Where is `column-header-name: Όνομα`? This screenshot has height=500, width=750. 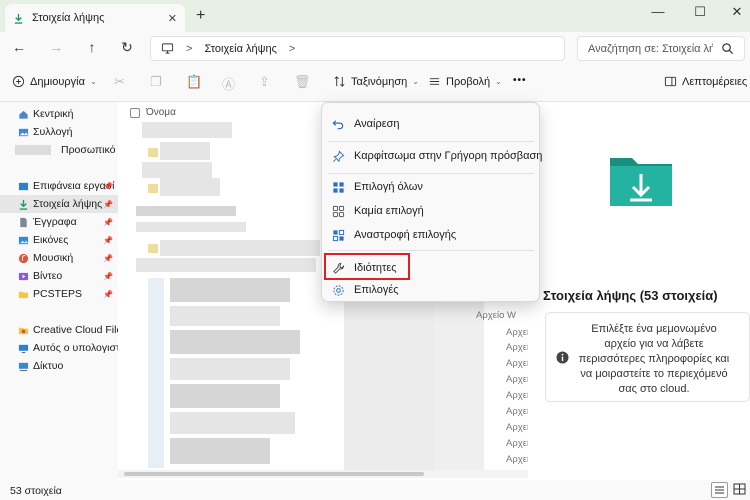 column-header-name: Όνομα is located at coordinates (153, 112).